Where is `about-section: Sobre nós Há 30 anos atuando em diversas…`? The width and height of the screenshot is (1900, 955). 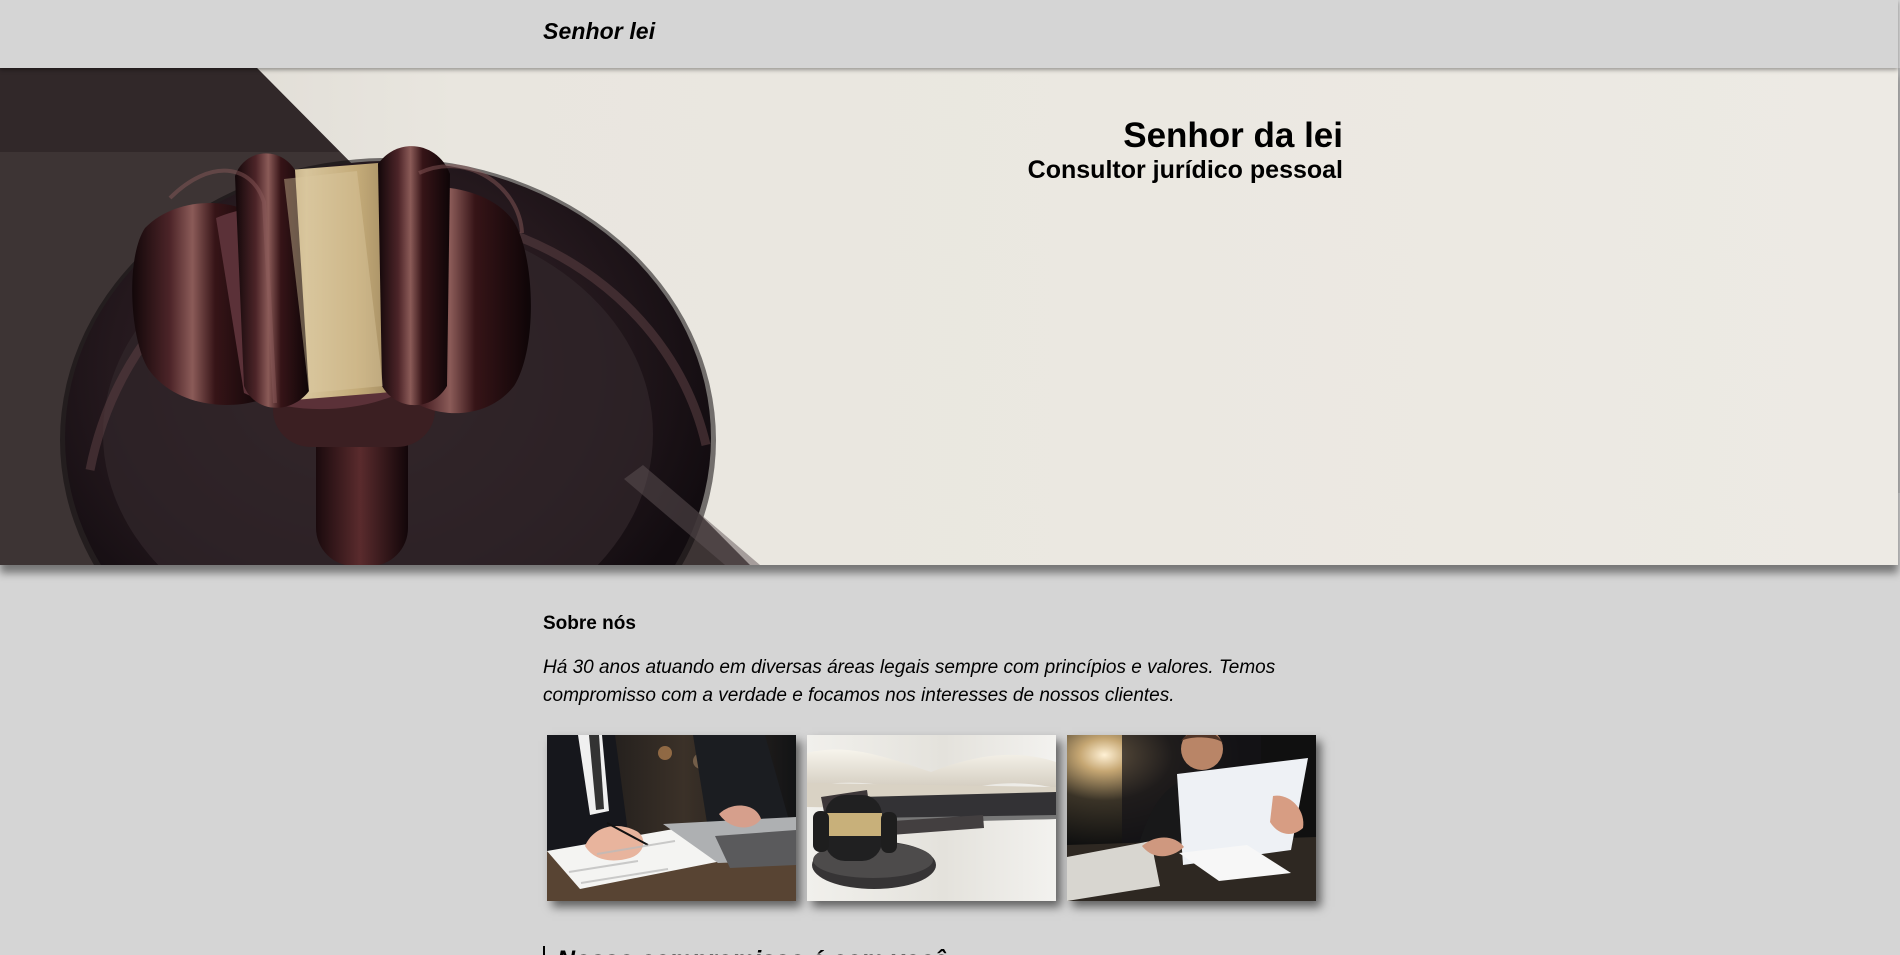
about-section: Sobre nós Há 30 anos atuando em diversas… is located at coordinates (933, 660).